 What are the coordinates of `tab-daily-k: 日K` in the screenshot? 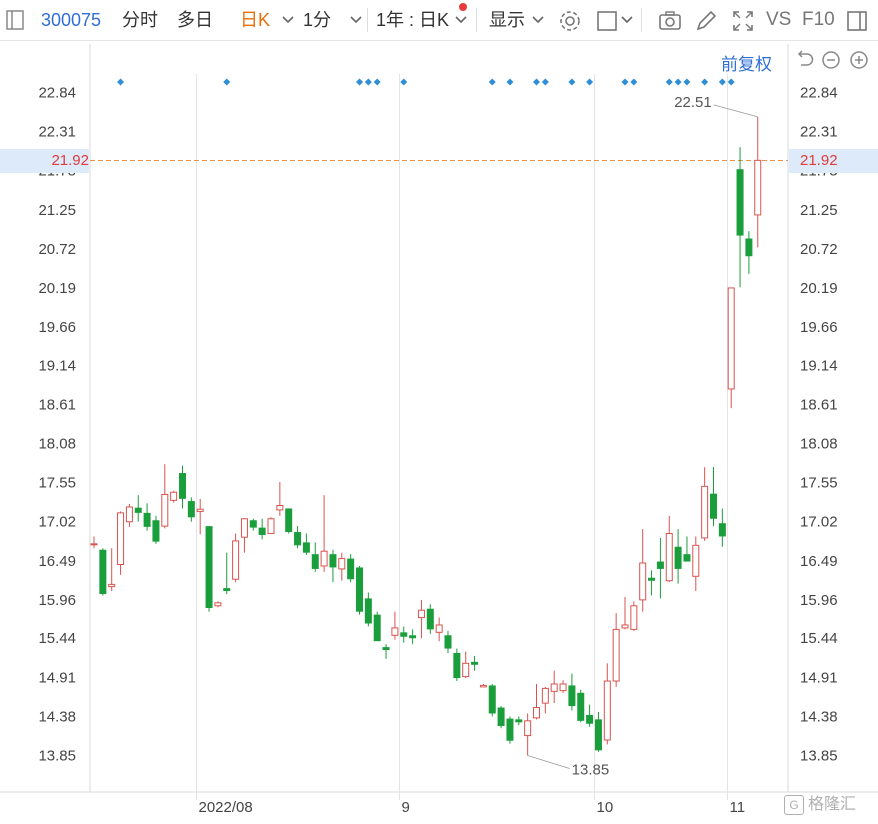 It's located at (255, 20).